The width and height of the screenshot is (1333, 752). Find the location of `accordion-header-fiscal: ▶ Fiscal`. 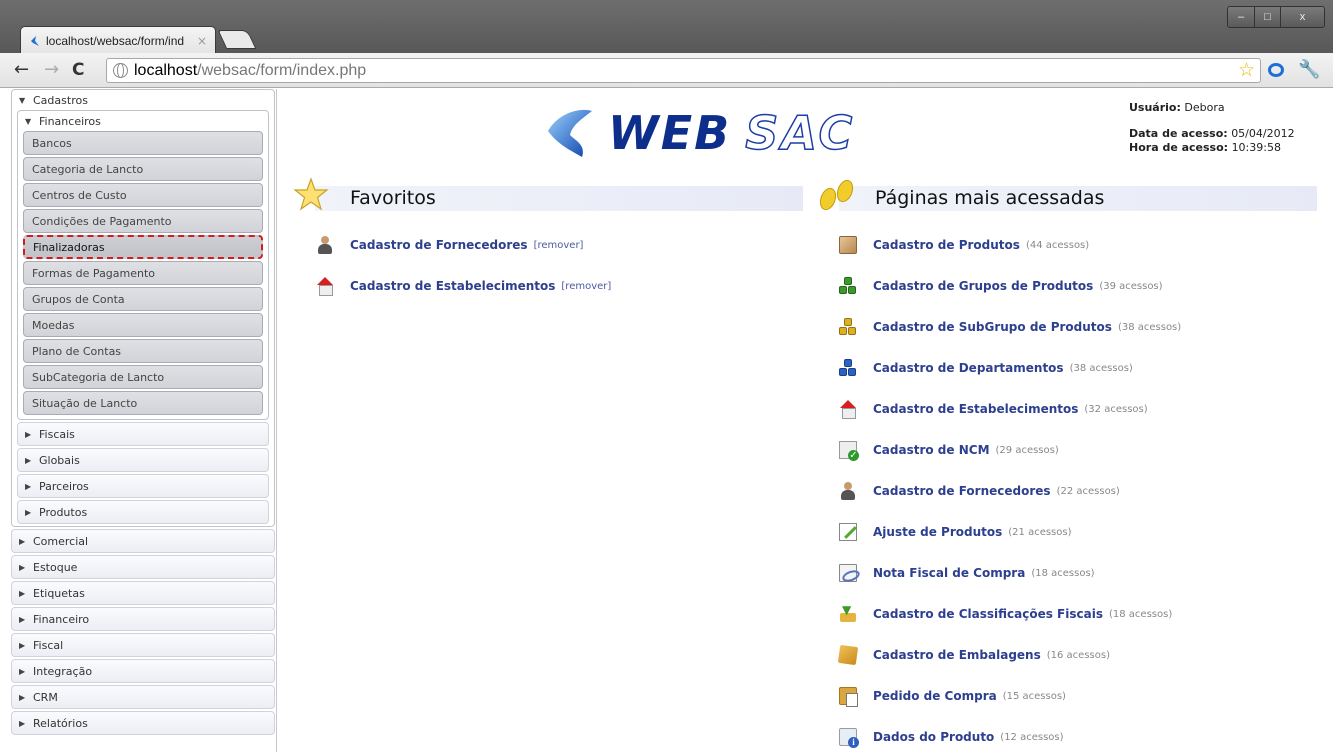

accordion-header-fiscal: ▶ Fiscal is located at coordinates (143, 645).